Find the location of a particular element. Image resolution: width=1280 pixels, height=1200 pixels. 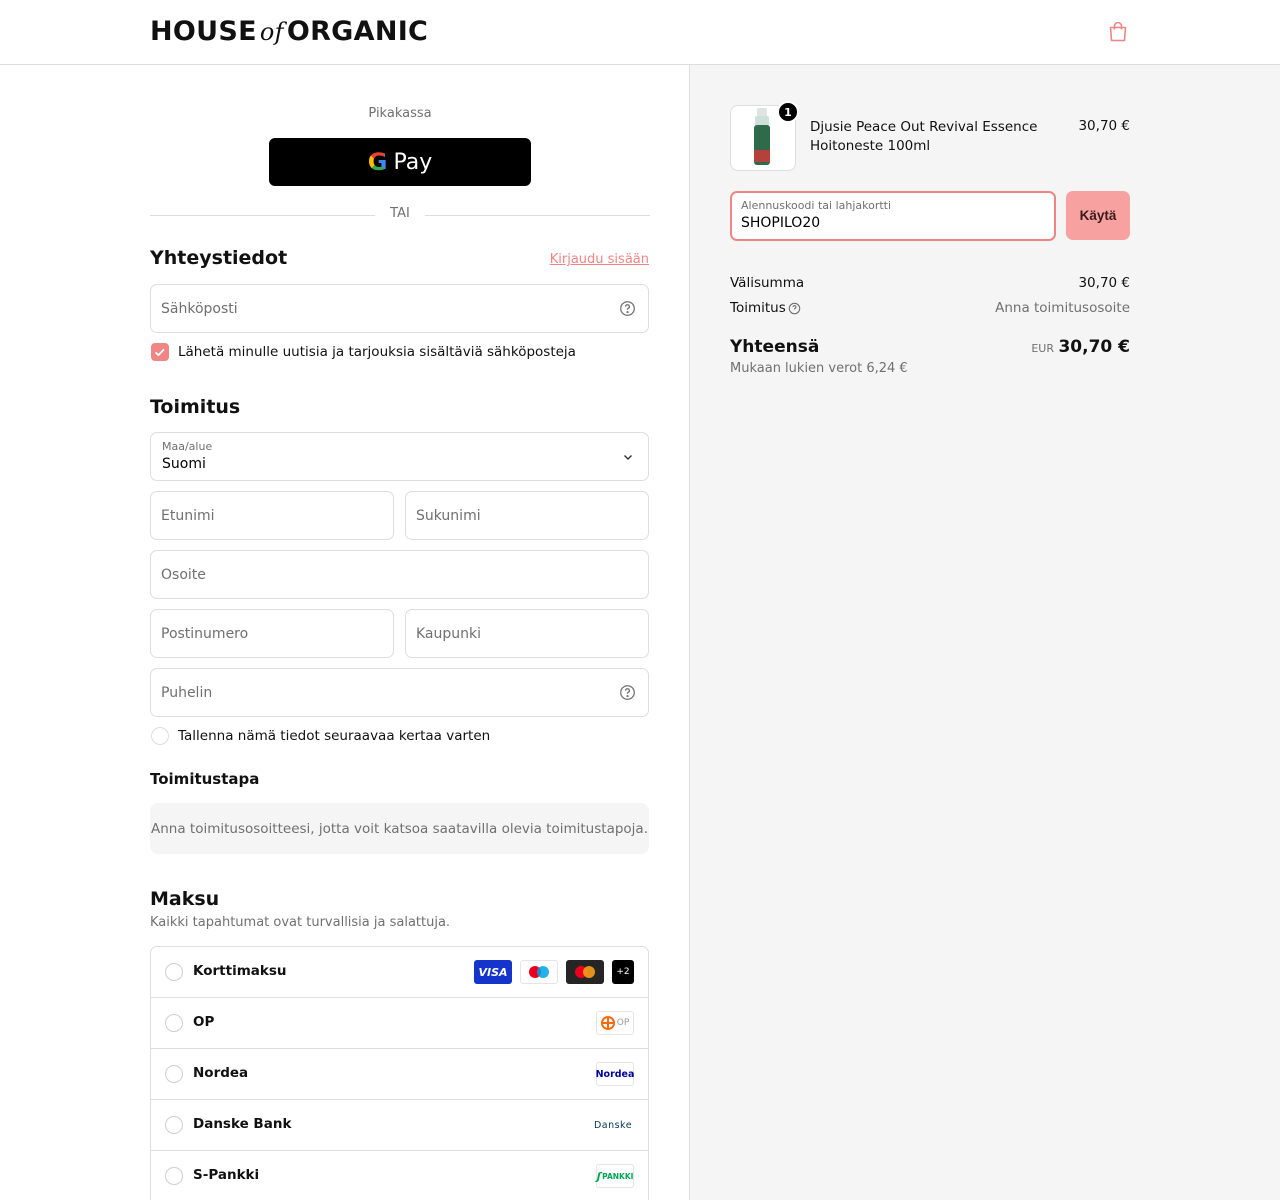

discount-field: Alennuskoodi tai lahjakortti is located at coordinates (893, 216).